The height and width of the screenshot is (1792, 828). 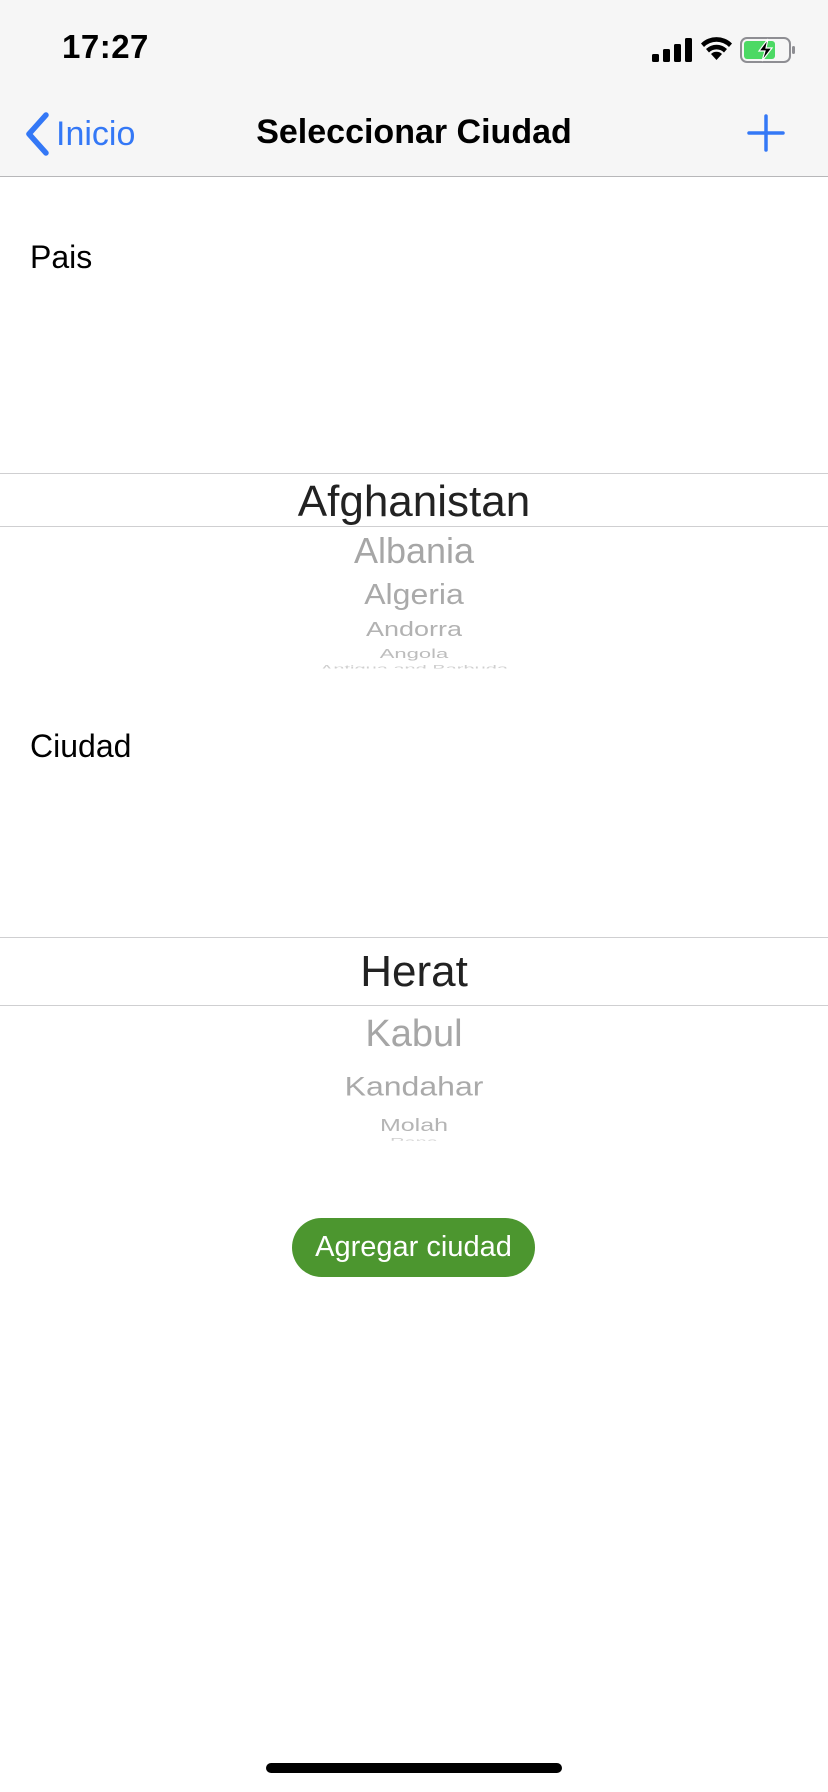 What do you see at coordinates (414, 1085) in the screenshot?
I see `ciudad-picker-option: Kandahar` at bounding box center [414, 1085].